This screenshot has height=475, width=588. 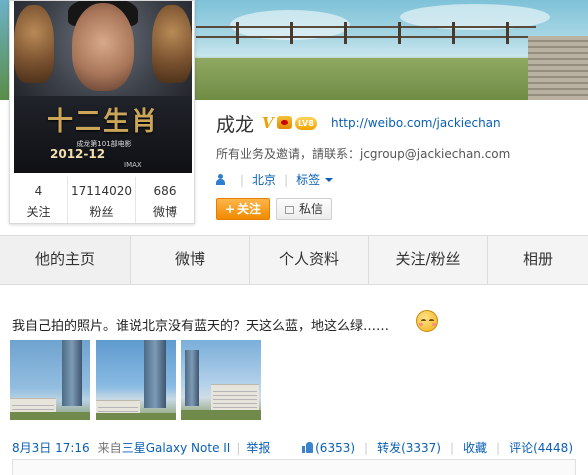 I want to click on stat-followers-count: 17114020, so click(x=101, y=191).